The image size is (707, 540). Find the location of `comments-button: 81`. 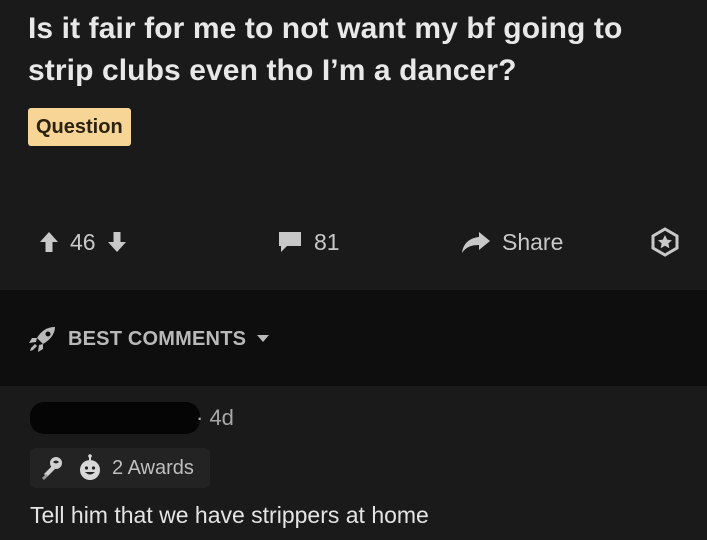

comments-button: 81 is located at coordinates (308, 242).